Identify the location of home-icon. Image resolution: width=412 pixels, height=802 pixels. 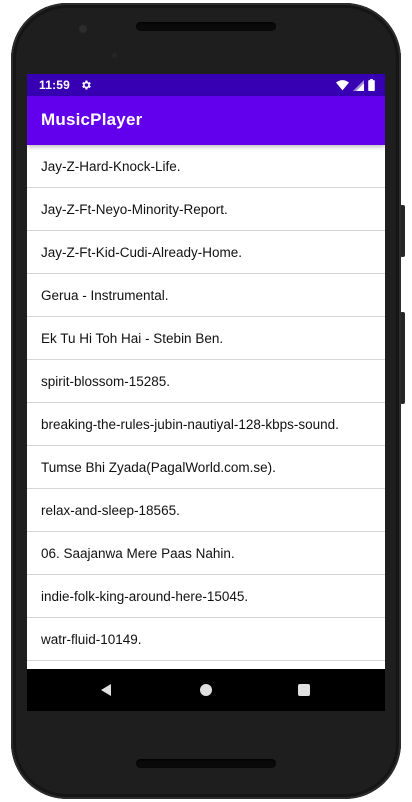
(206, 690).